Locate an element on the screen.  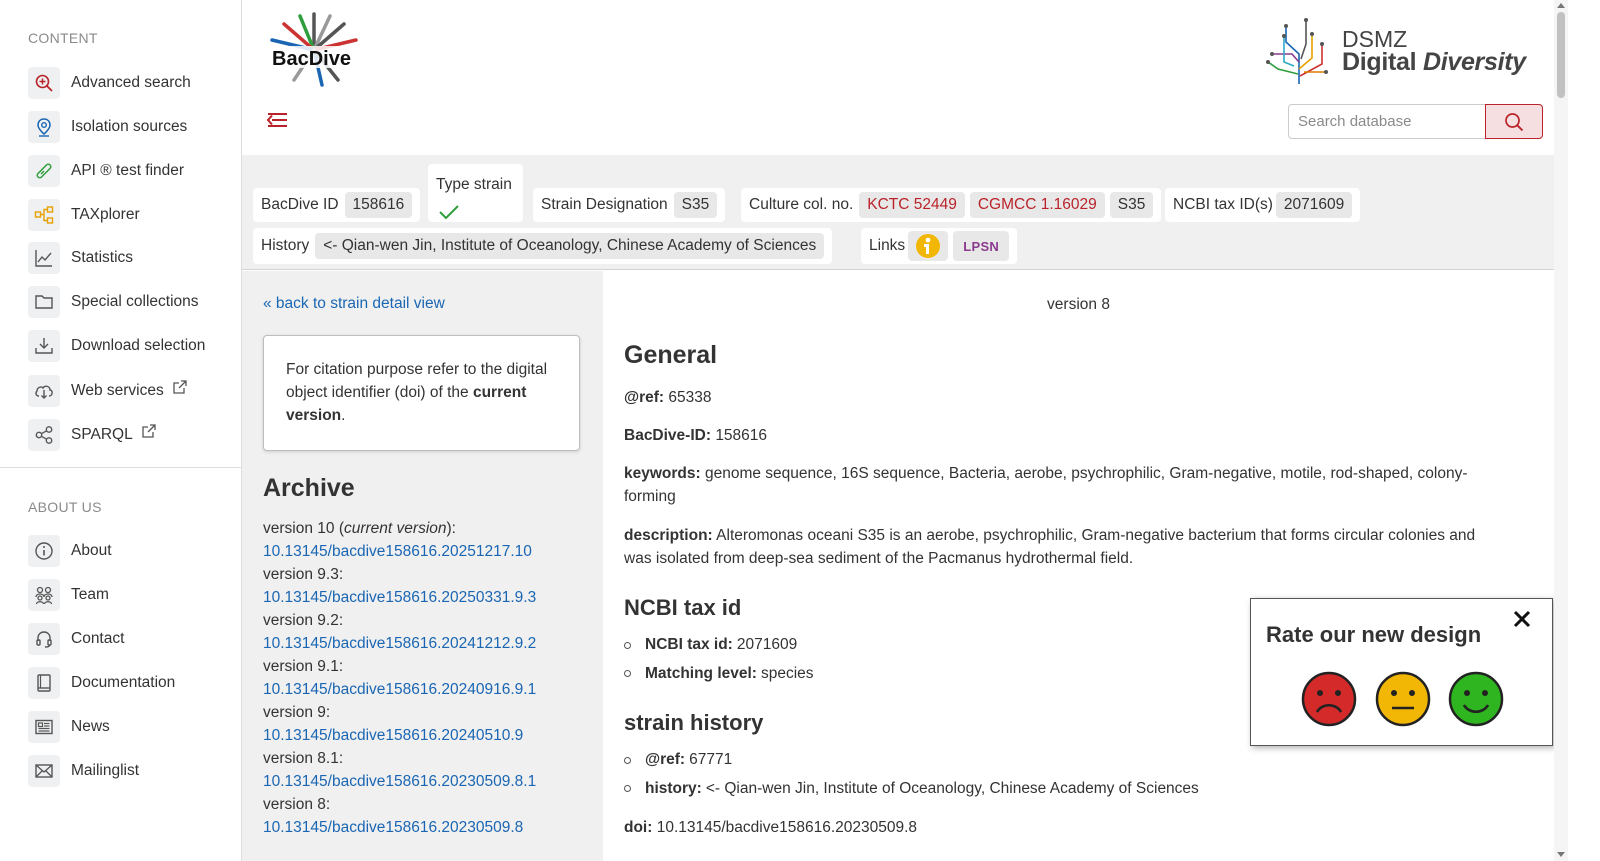
sidebar-divider is located at coordinates (120, 467).